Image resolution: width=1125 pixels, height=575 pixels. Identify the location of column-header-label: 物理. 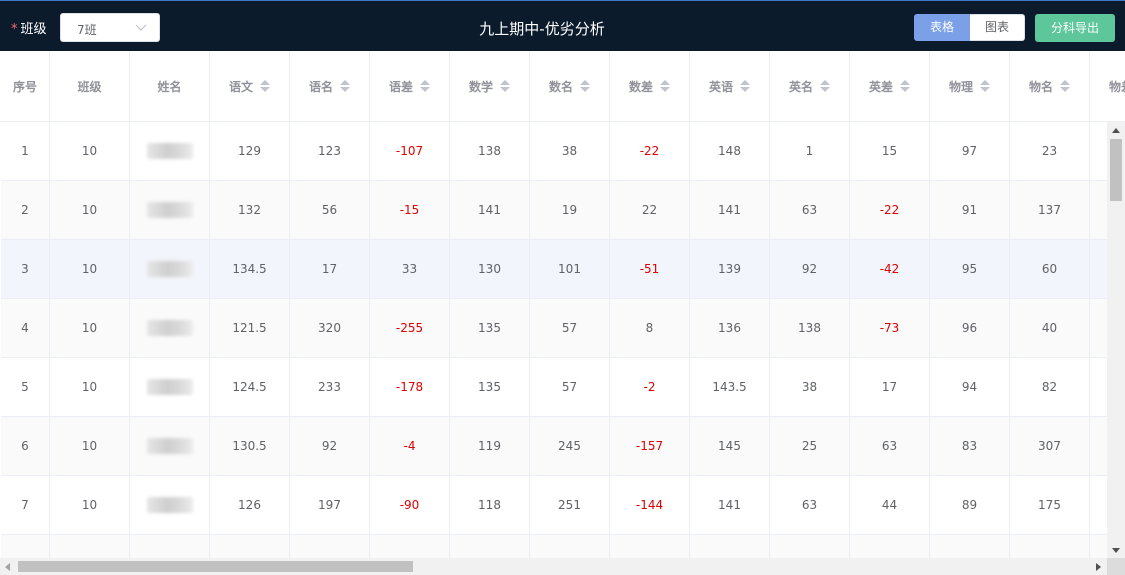
(960, 86).